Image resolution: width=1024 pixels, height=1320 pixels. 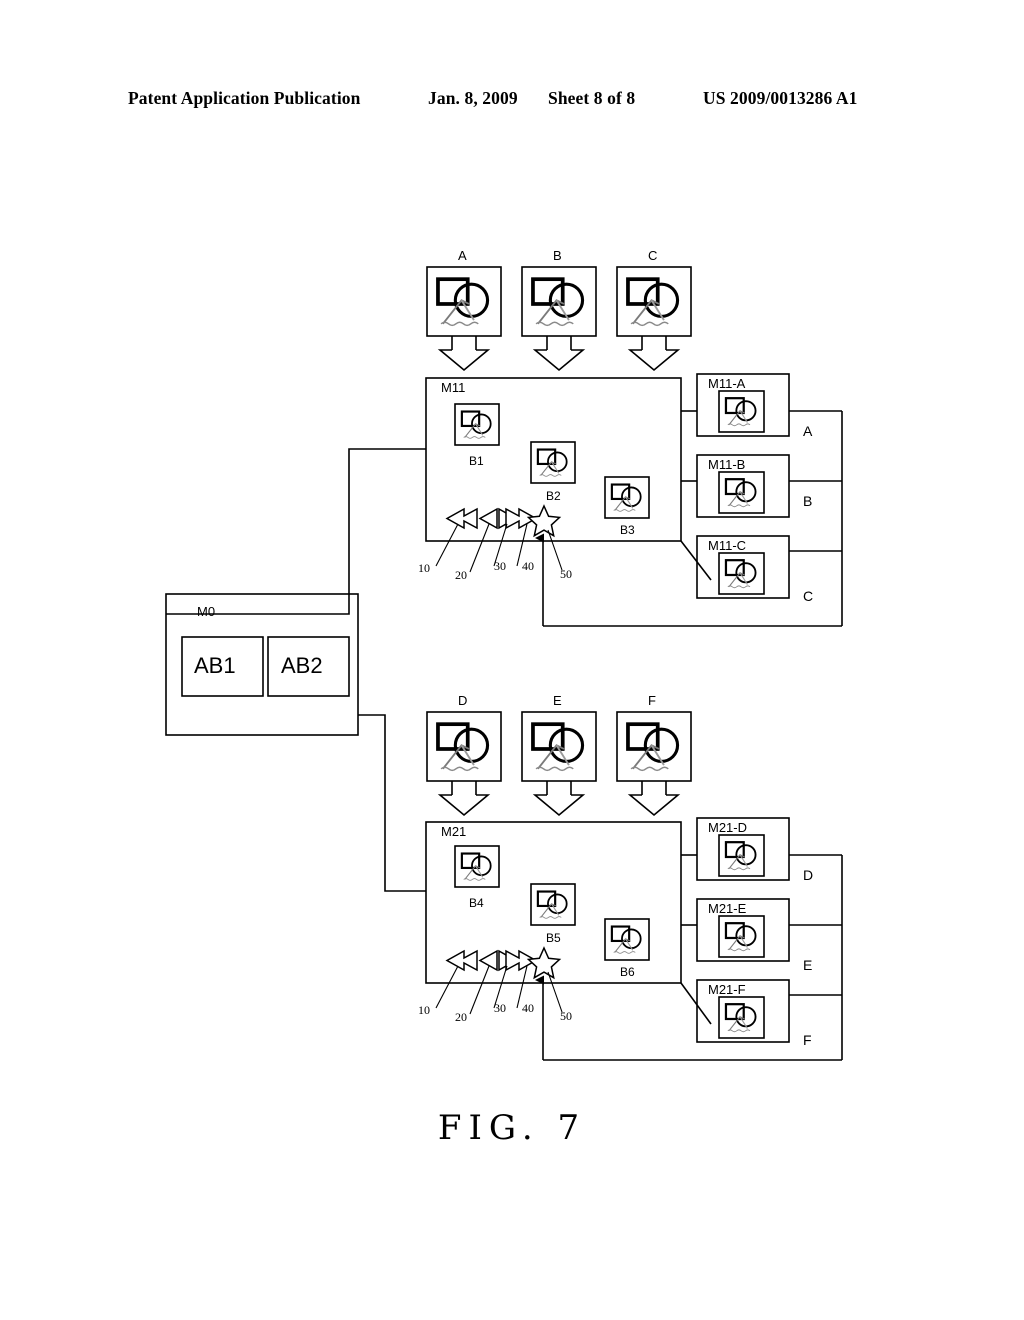 What do you see at coordinates (206, 611) in the screenshot?
I see `module-label-M0: M0` at bounding box center [206, 611].